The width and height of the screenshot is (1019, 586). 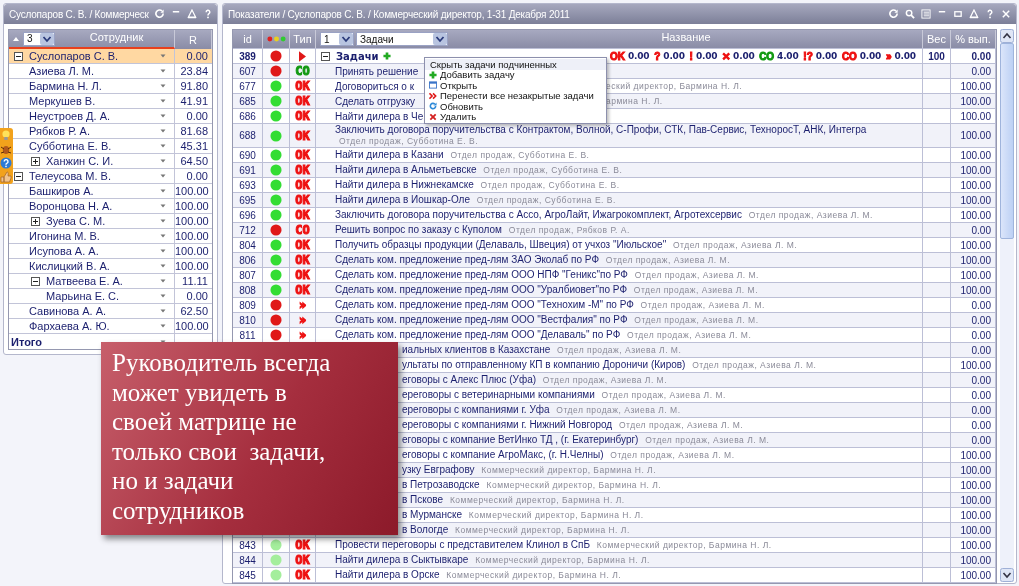 What do you see at coordinates (469, 379) in the screenshot?
I see `task-name: еговоры с Алекс Плюс (Уфа)` at bounding box center [469, 379].